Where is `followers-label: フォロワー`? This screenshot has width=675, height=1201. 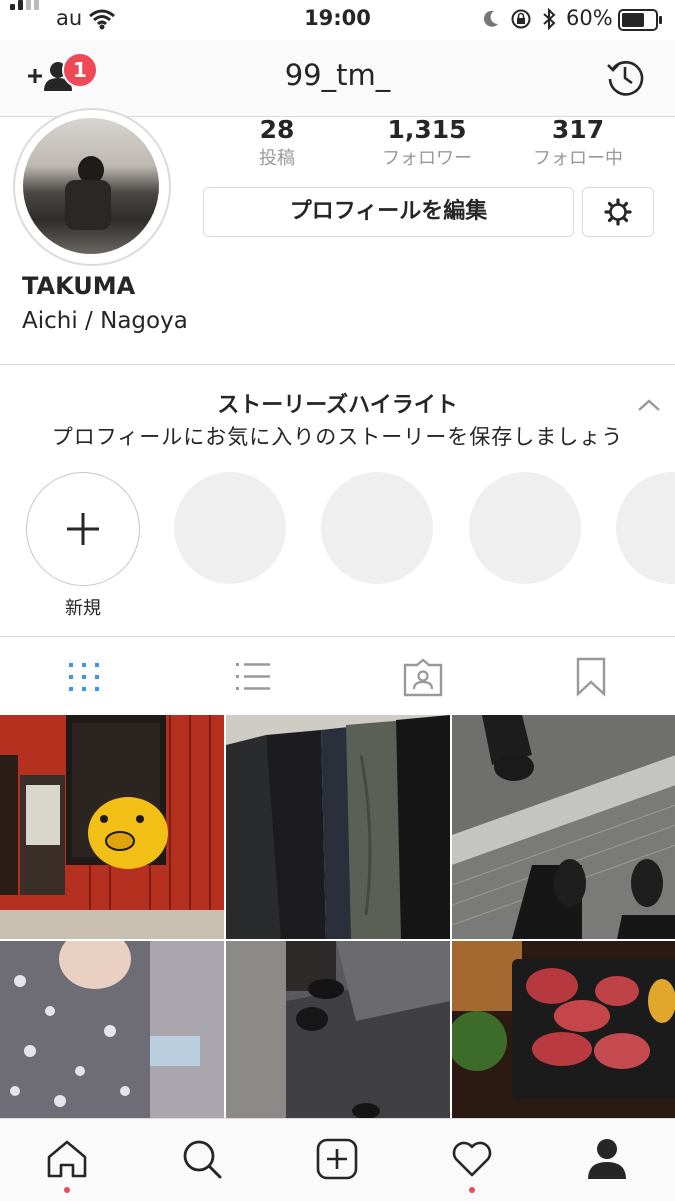
followers-label: フォロワー is located at coordinates (427, 158).